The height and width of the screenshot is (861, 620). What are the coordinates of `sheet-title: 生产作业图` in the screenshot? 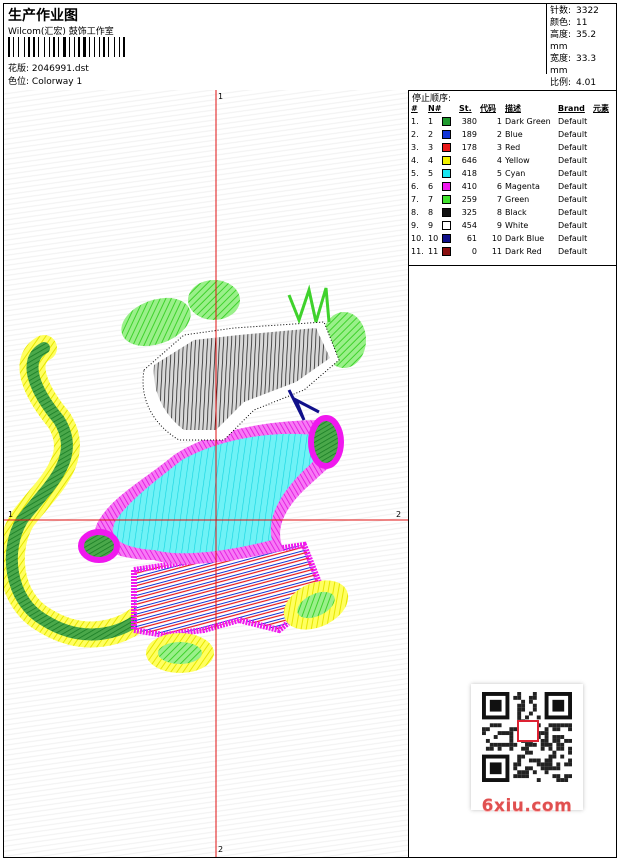 It's located at (43, 16).